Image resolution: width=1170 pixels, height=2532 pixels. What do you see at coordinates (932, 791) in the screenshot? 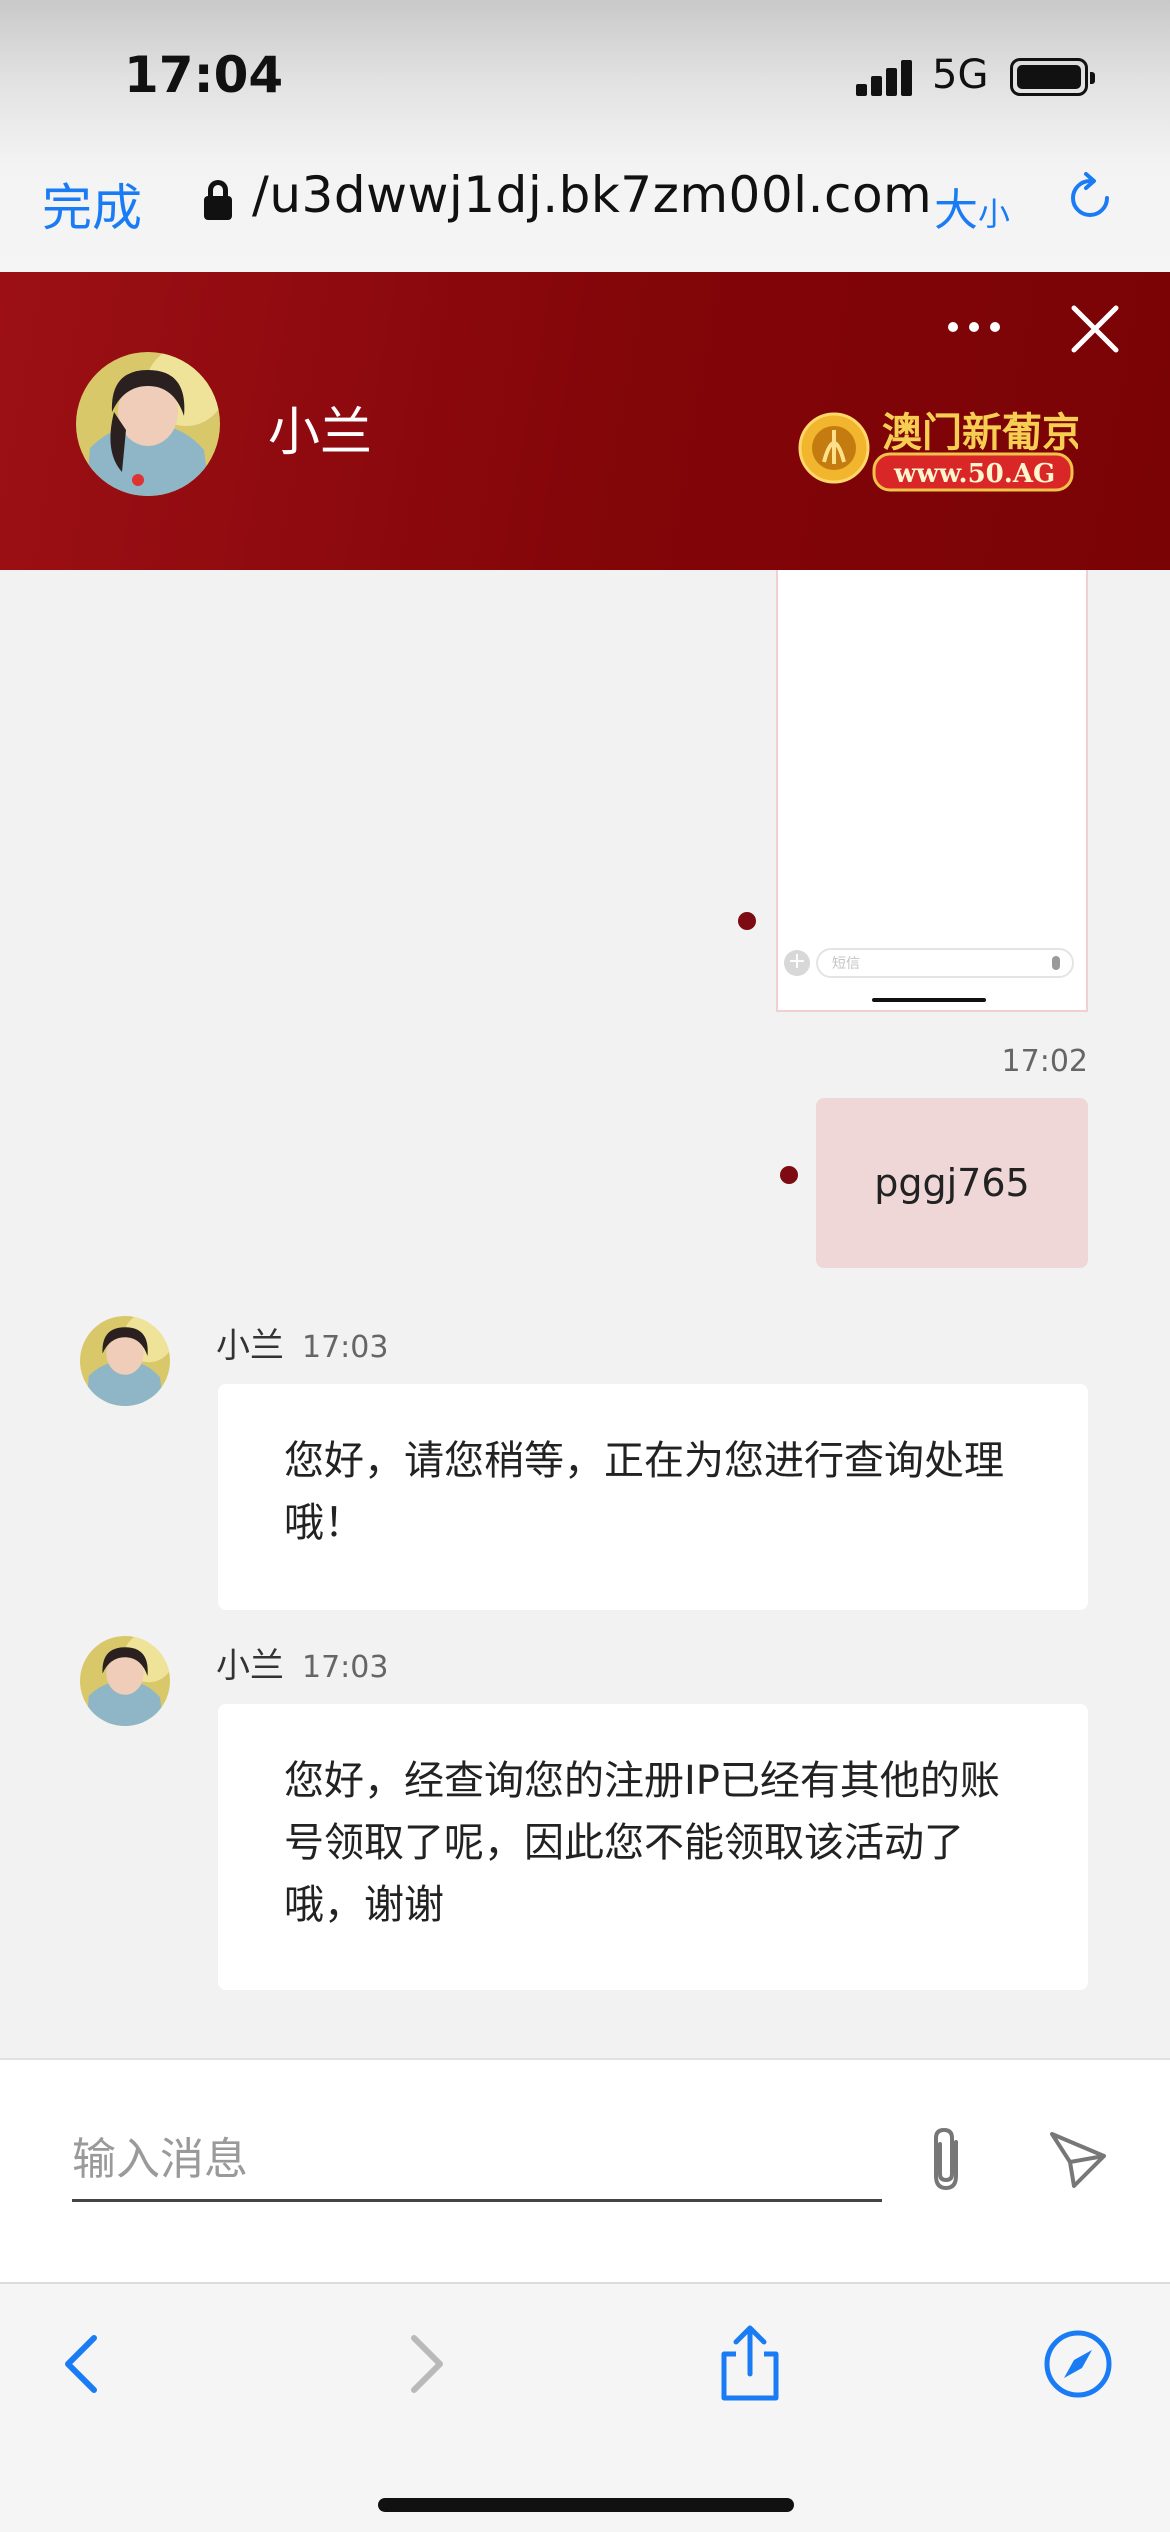
I see `image-message: + 短信` at bounding box center [932, 791].